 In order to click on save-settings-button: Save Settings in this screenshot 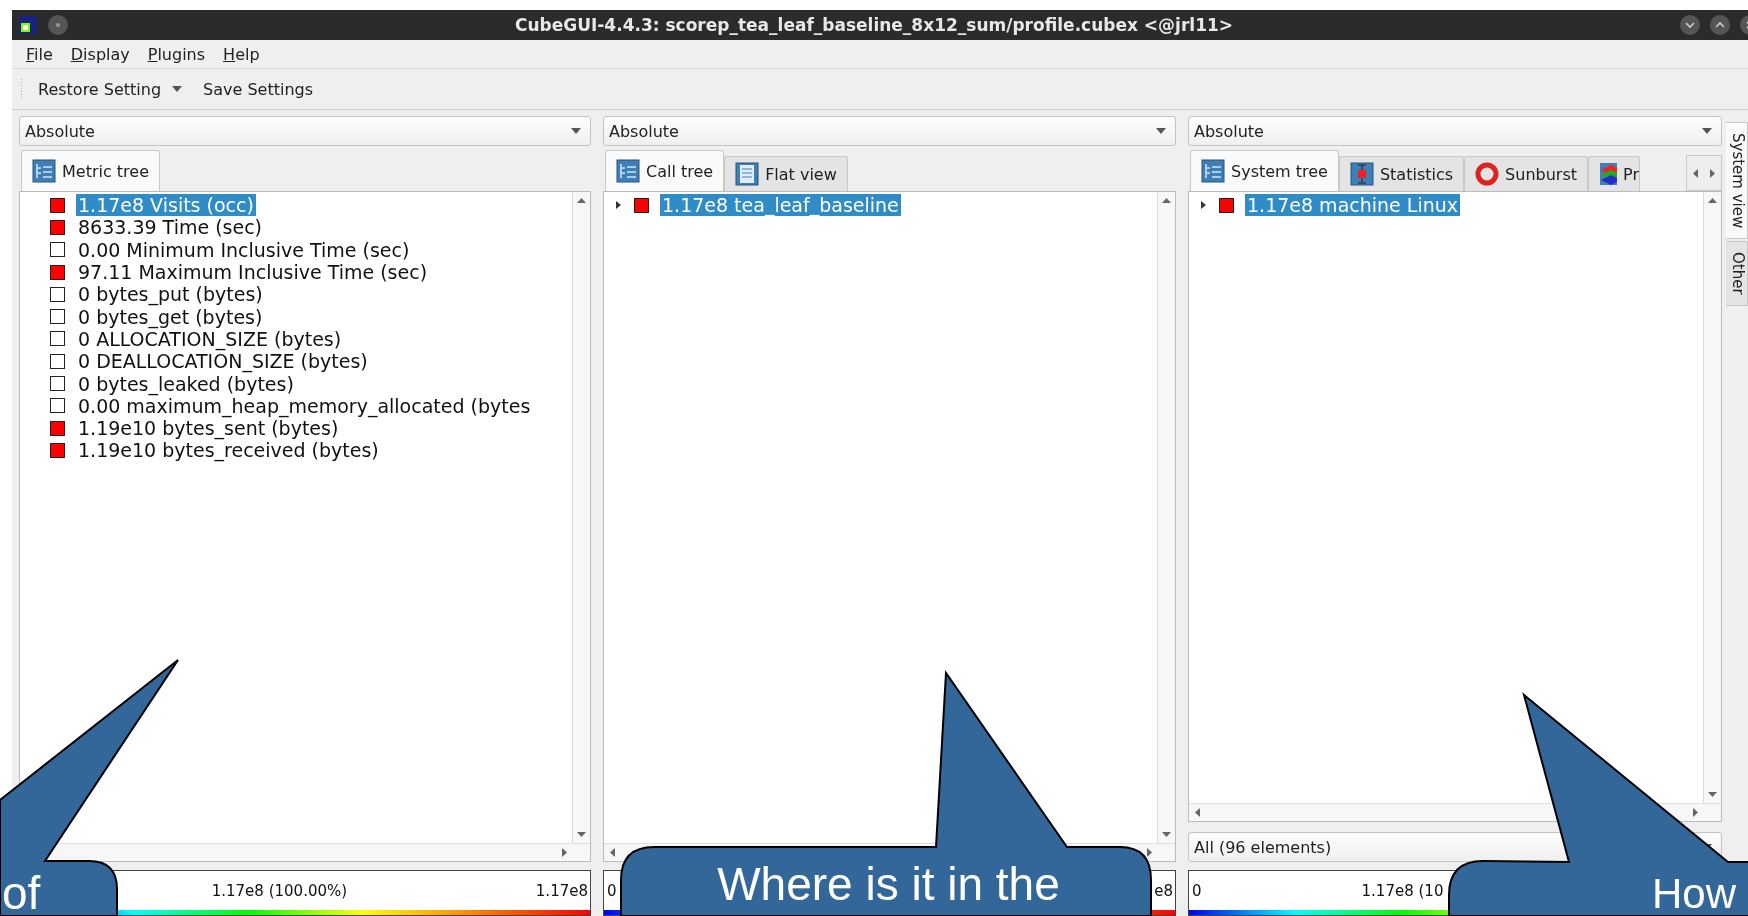, I will do `click(258, 89)`.